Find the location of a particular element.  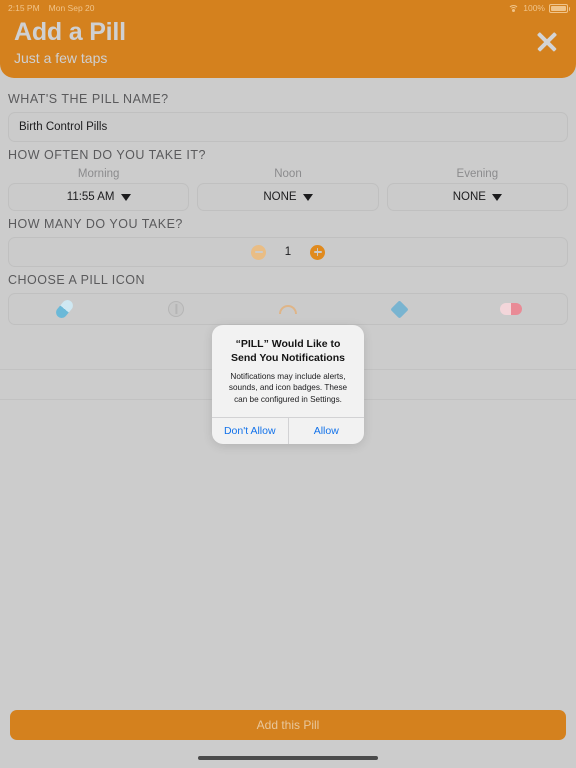

frequency-row: Morning 11:55 AM Noon NONE Evening NONE is located at coordinates (288, 189).